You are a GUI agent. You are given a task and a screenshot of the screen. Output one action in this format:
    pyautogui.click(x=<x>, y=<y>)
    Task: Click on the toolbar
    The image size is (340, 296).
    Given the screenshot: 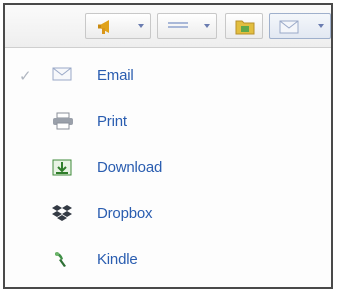 What is the action you would take?
    pyautogui.click(x=168, y=26)
    